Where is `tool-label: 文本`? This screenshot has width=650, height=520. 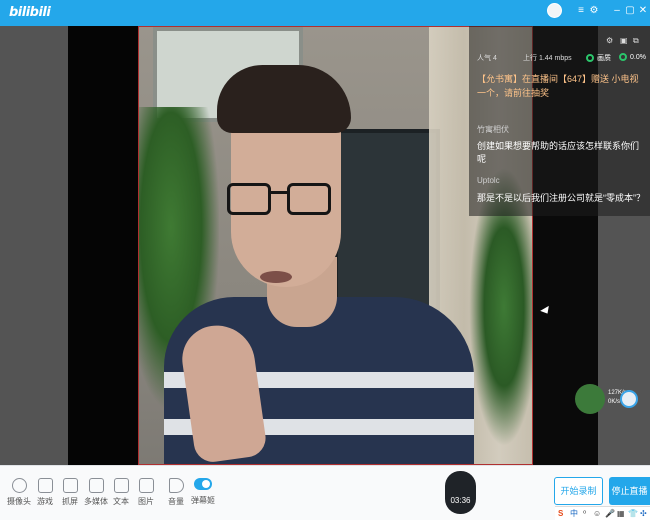 tool-label: 文本 is located at coordinates (121, 501).